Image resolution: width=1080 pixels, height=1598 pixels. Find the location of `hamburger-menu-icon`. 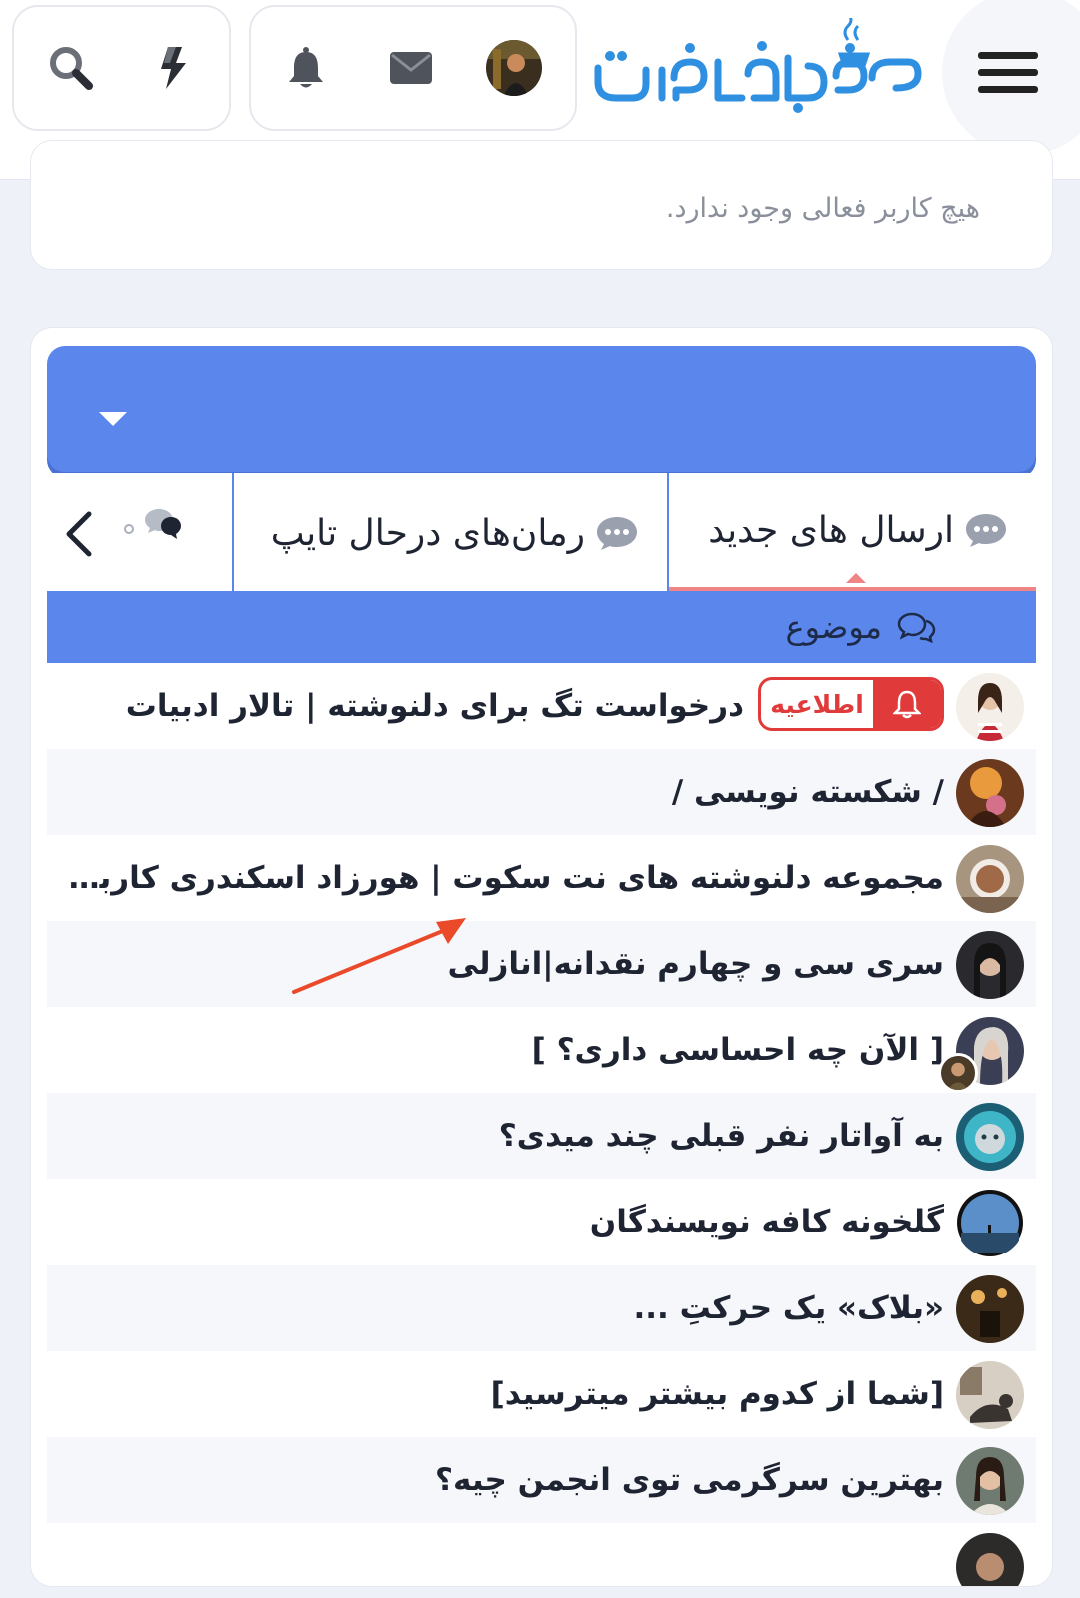

hamburger-menu-icon is located at coordinates (1008, 72).